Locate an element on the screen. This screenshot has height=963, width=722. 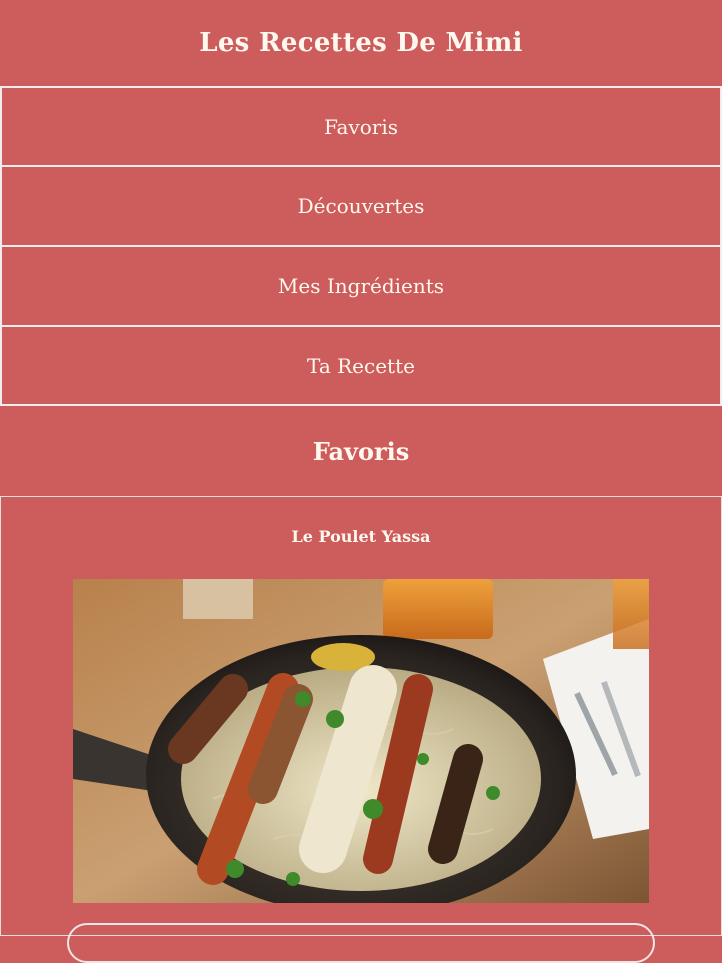
nav-item-label: Découvertes is located at coordinates (361, 206).